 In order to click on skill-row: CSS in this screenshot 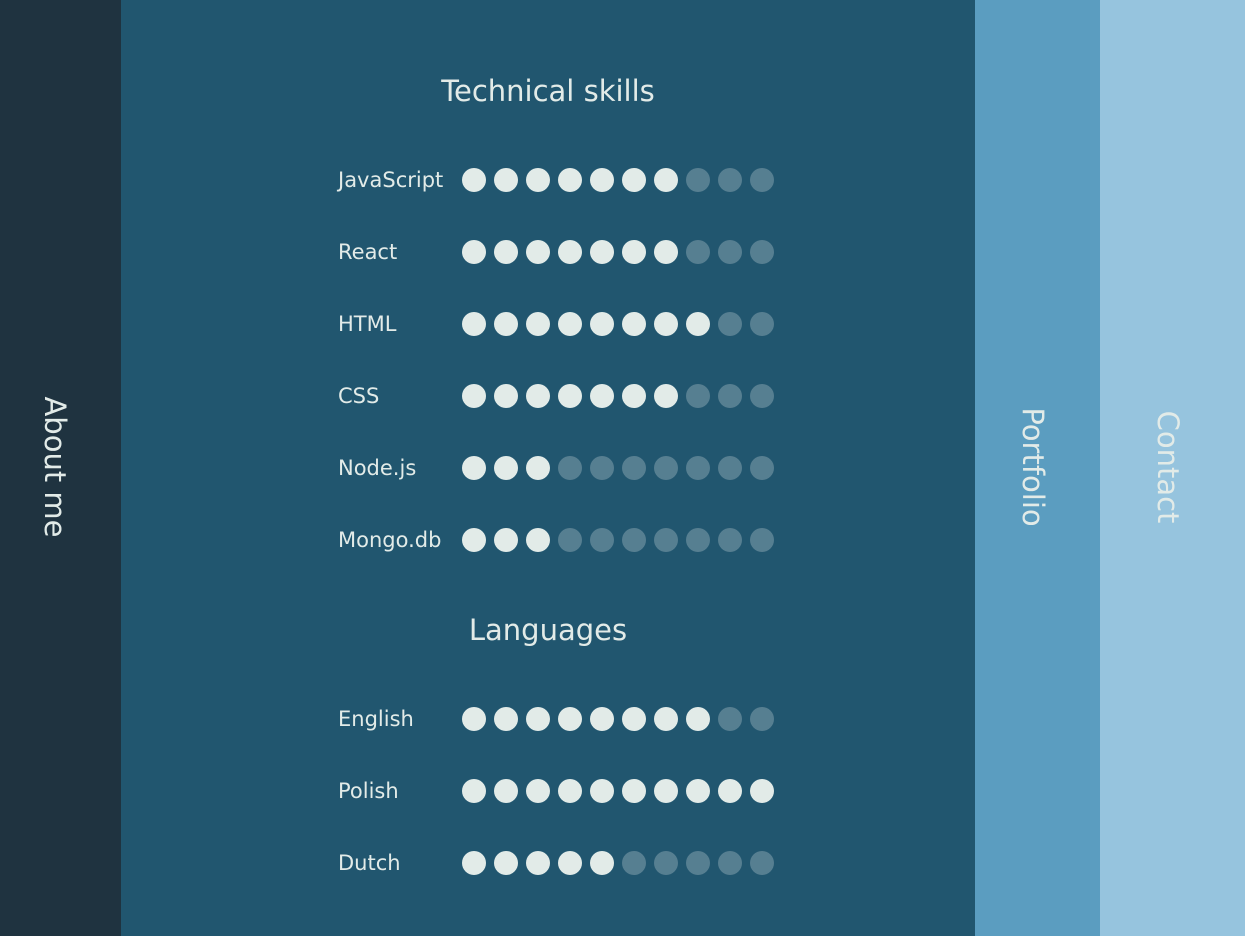, I will do `click(560, 396)`.